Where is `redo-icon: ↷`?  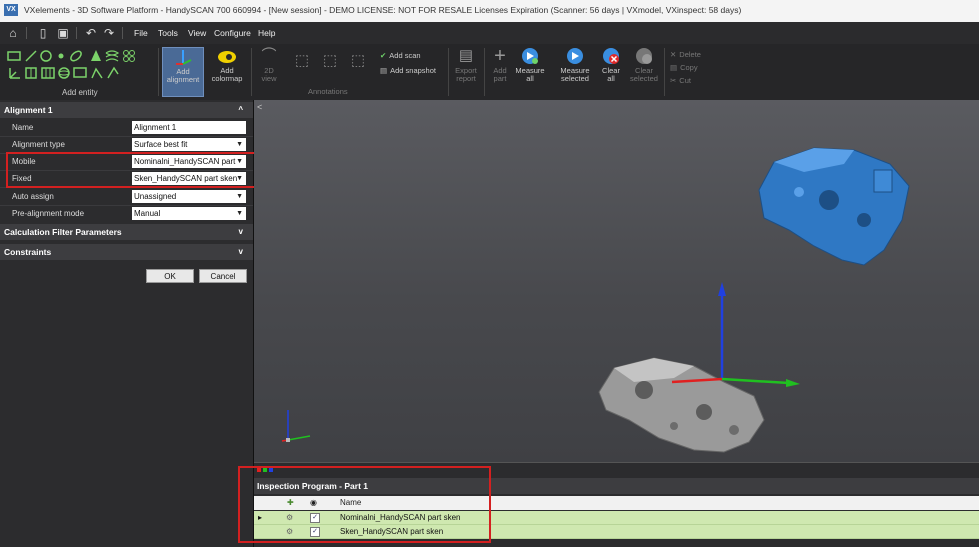
redo-icon: ↷ is located at coordinates (109, 33).